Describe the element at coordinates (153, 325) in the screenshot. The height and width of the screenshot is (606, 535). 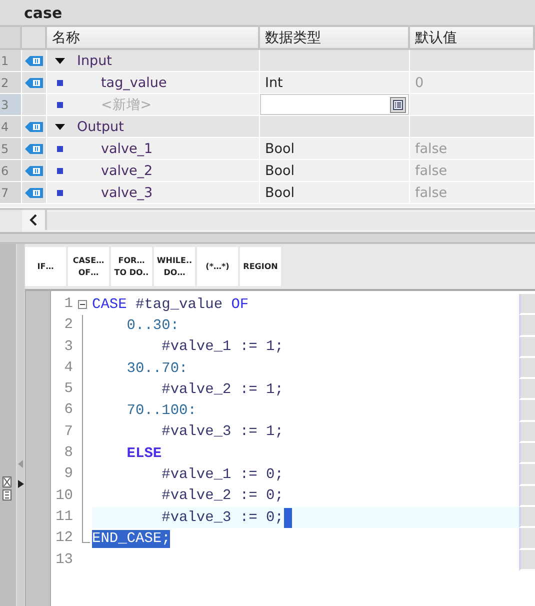
I see `code-line: 0..30:` at that location.